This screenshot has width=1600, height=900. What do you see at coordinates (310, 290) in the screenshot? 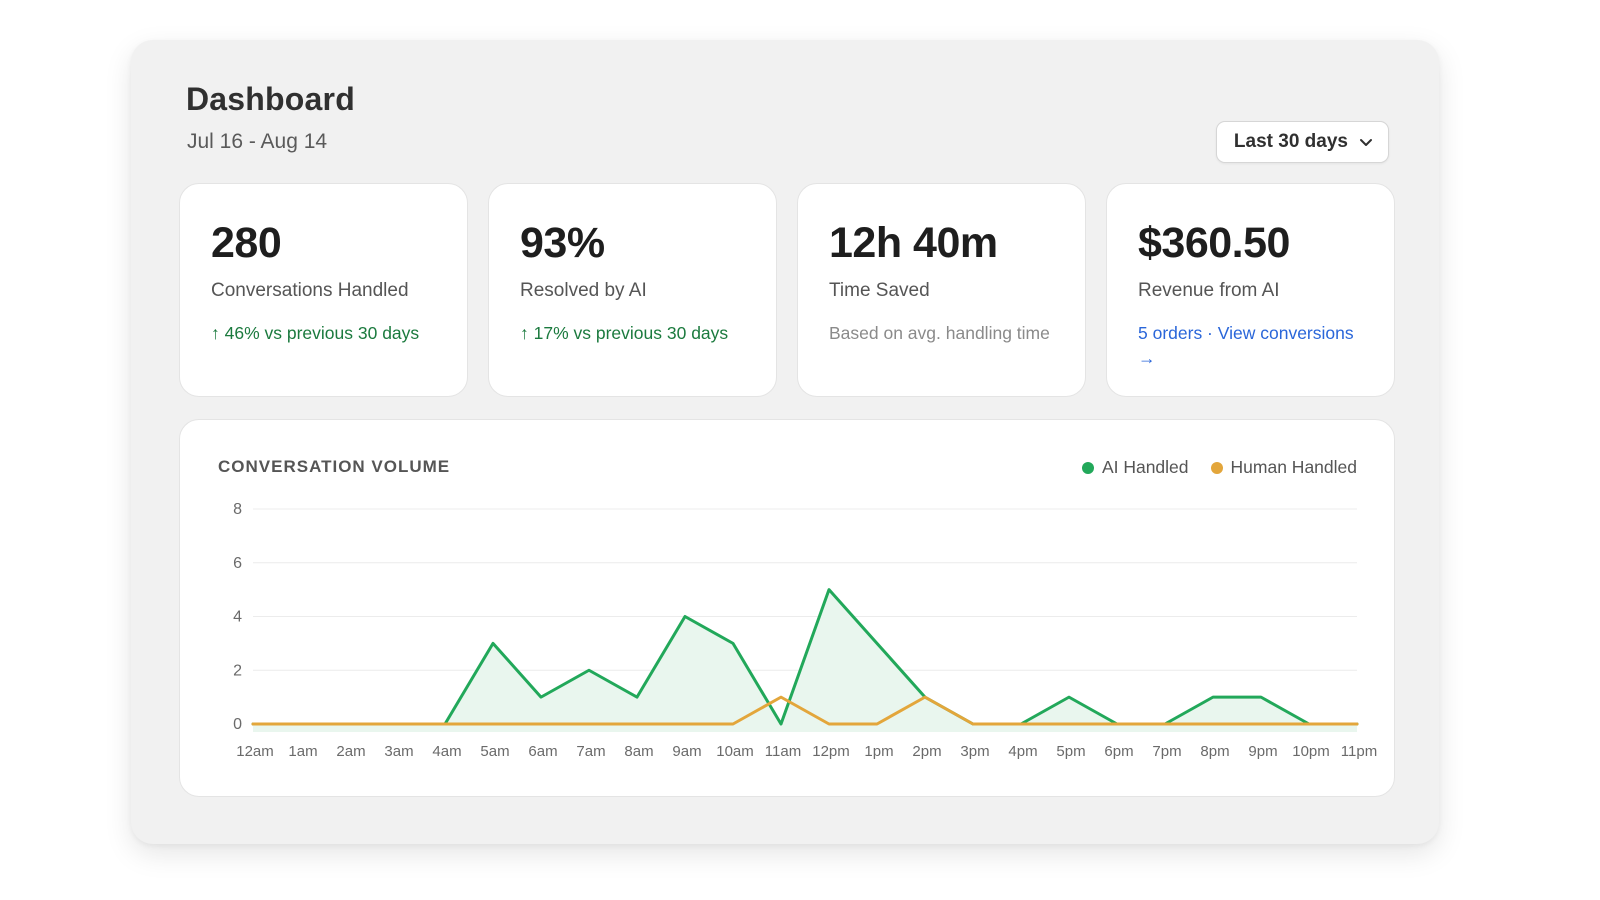
I see `stat-label: Conversations Handled` at bounding box center [310, 290].